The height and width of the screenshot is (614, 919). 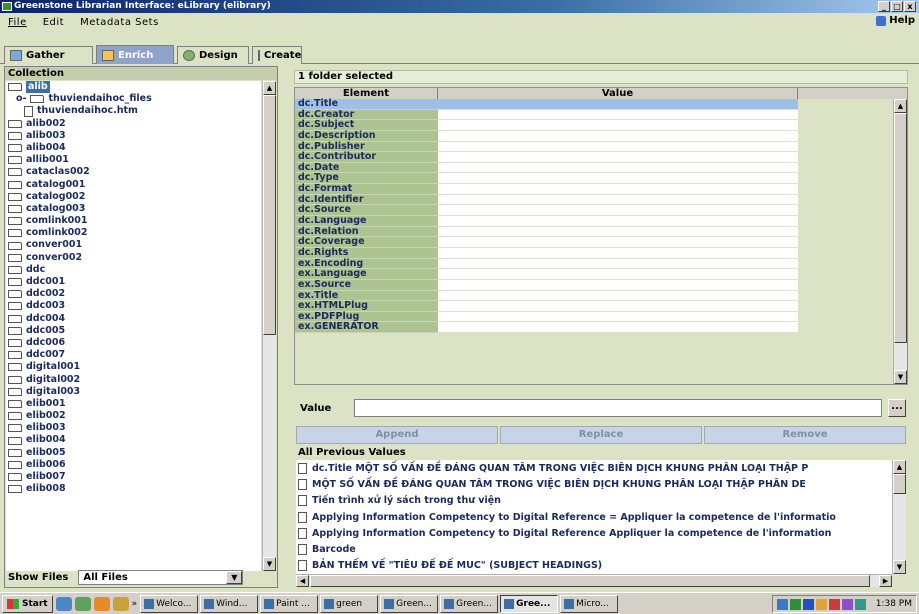 What do you see at coordinates (269, 215) in the screenshot?
I see `scroll-thumb` at bounding box center [269, 215].